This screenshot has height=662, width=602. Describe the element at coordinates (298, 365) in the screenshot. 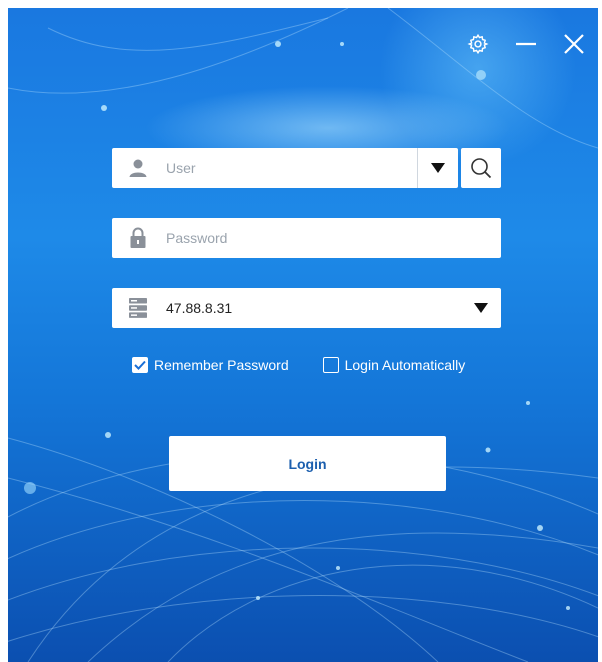

I see `login-options: Remember Password Login Automatically` at that location.